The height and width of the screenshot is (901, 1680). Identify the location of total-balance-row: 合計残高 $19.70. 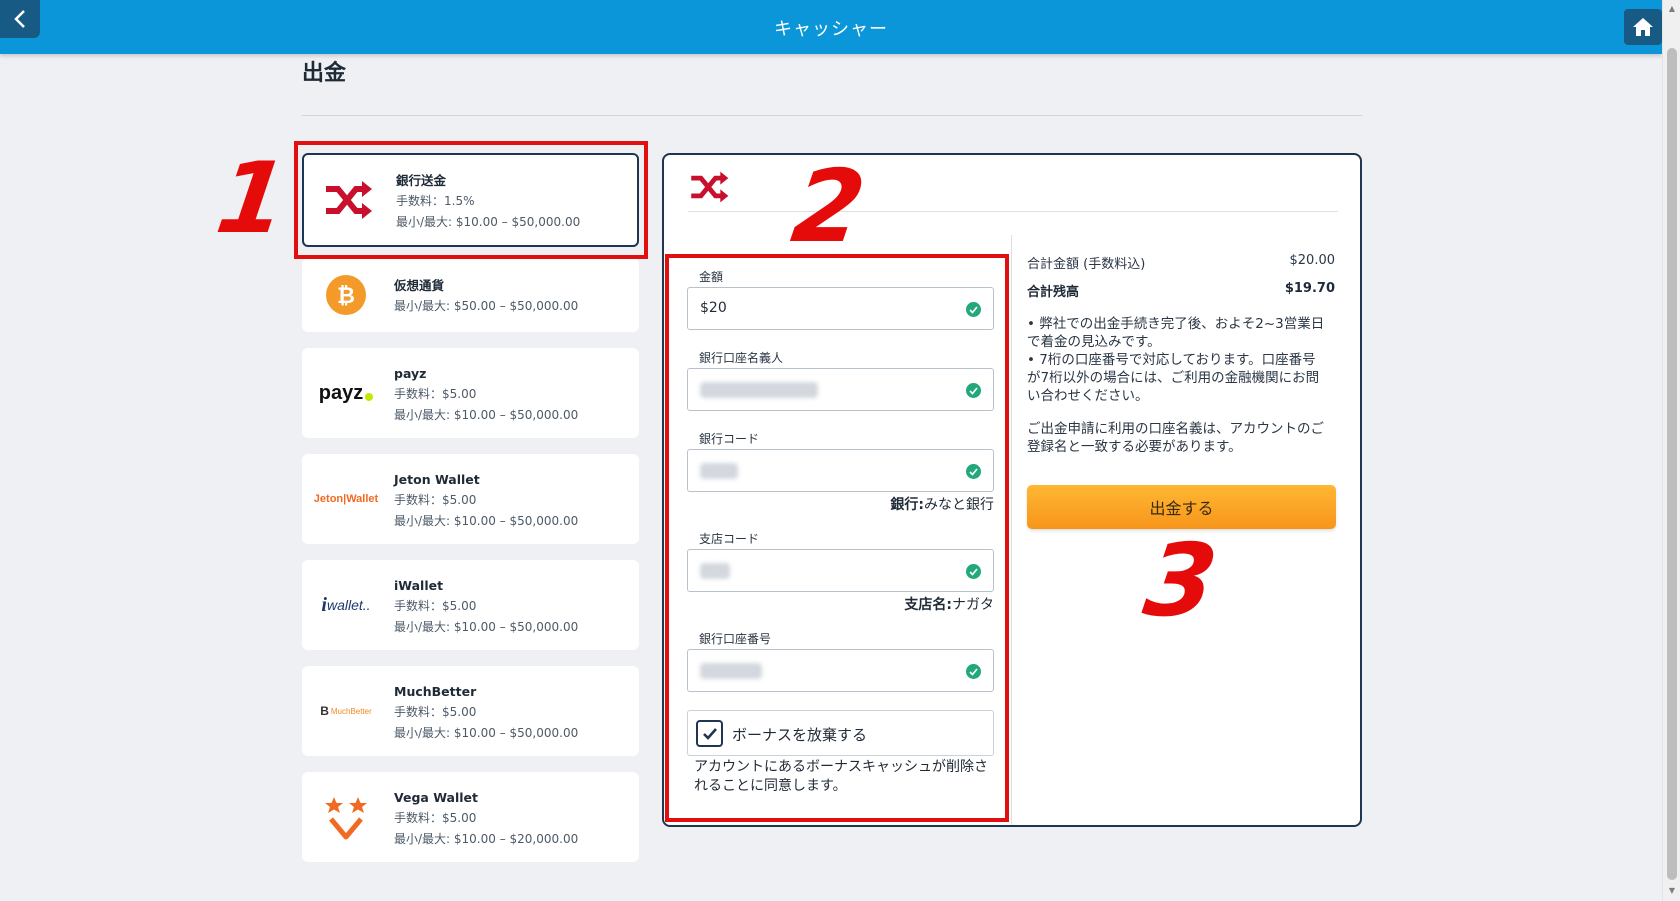
(1181, 290).